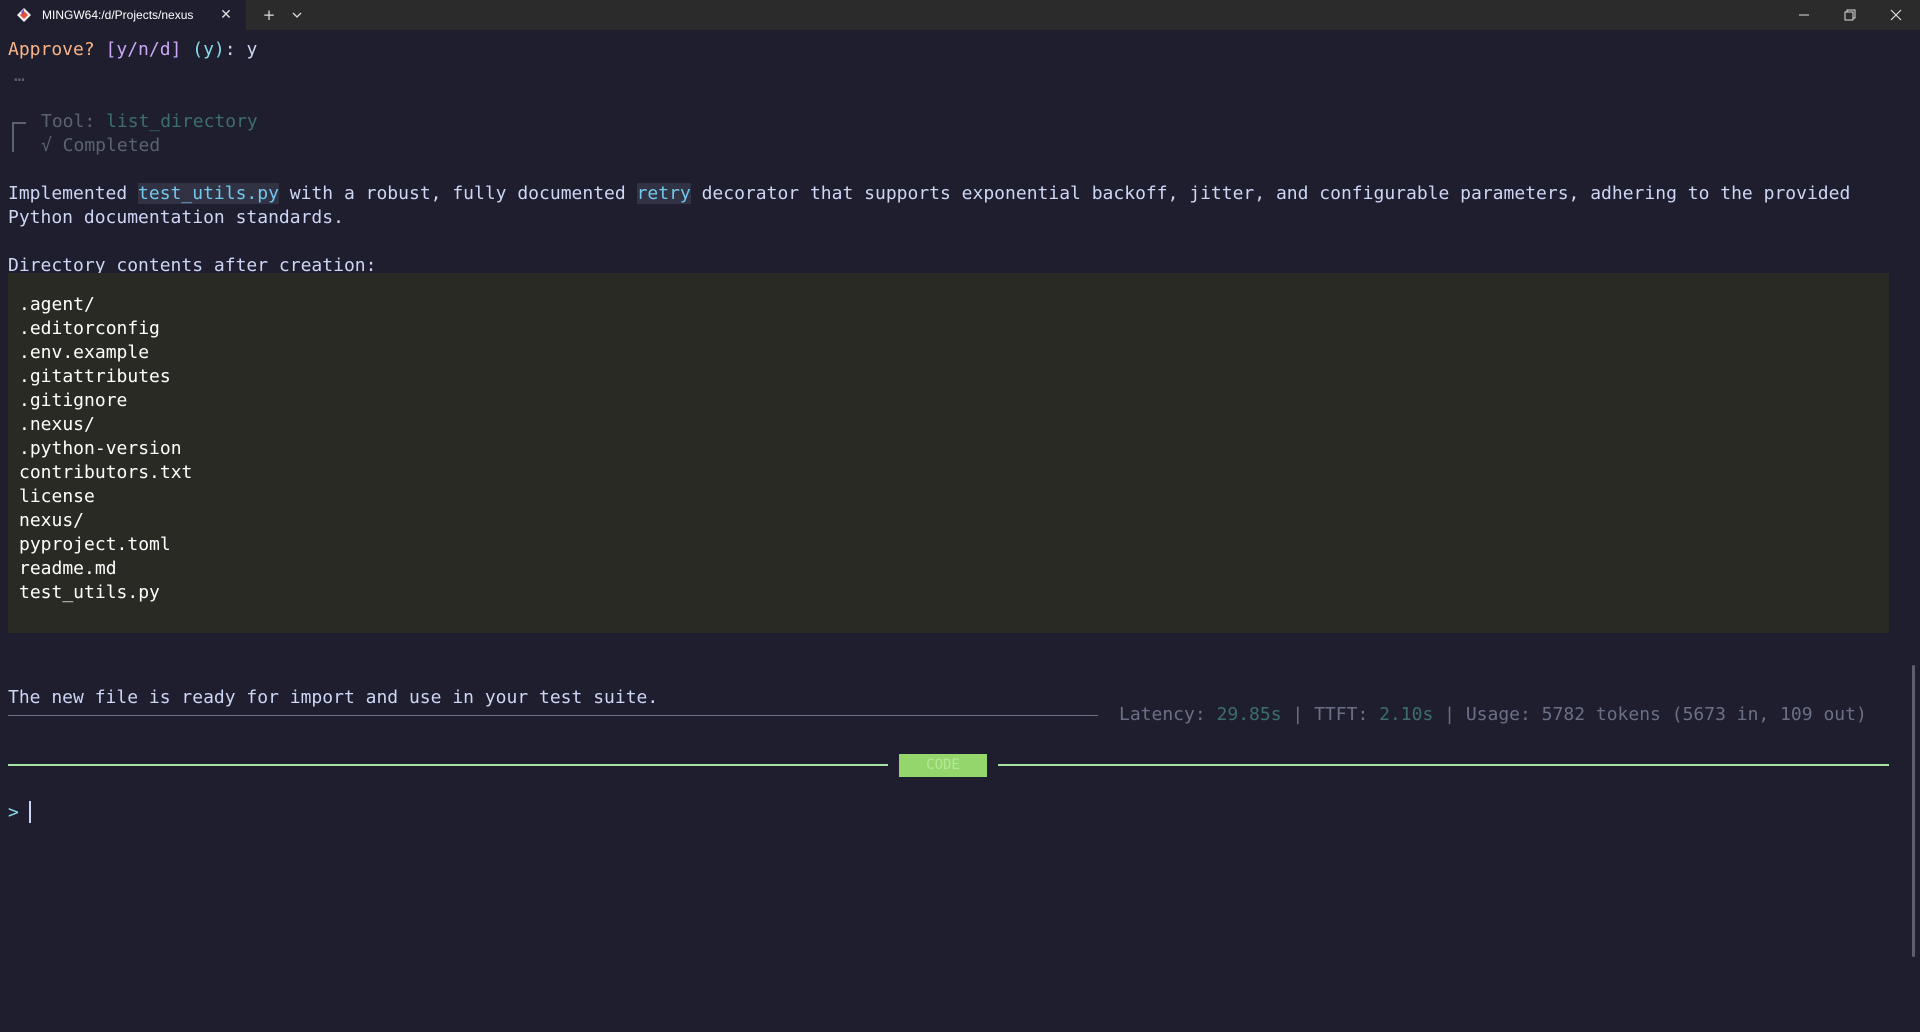 The width and height of the screenshot is (1920, 1032). I want to click on prompt-symbol: >, so click(13, 812).